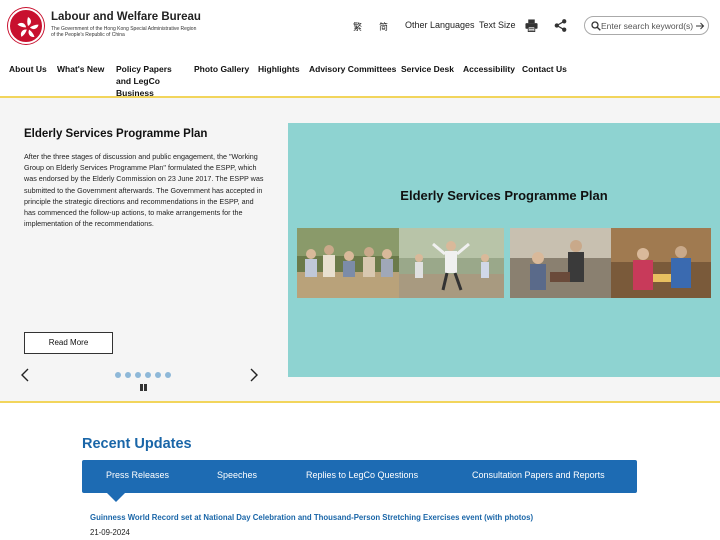  What do you see at coordinates (560, 263) in the screenshot?
I see `elderly-care-photo` at bounding box center [560, 263].